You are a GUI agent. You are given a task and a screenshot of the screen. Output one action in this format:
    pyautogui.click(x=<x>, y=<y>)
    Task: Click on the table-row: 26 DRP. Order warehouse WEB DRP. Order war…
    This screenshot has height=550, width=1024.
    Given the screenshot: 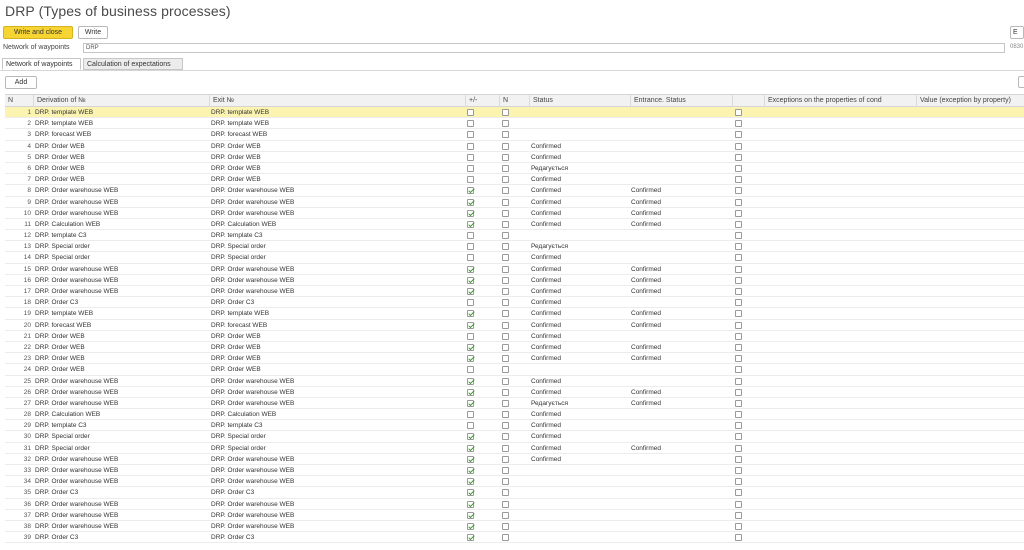 What is the action you would take?
    pyautogui.click(x=514, y=392)
    